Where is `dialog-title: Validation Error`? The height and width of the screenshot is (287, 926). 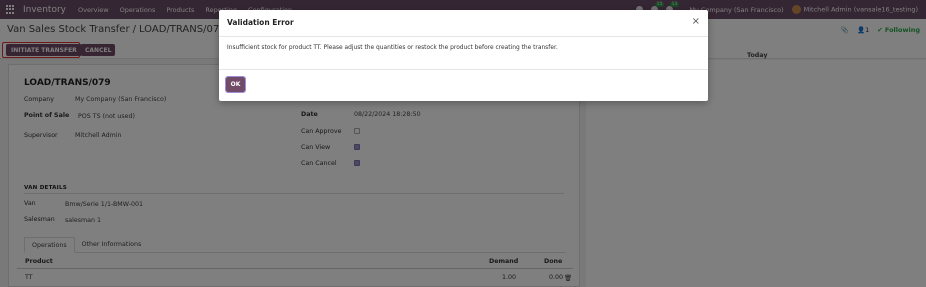 dialog-title: Validation Error is located at coordinates (260, 22).